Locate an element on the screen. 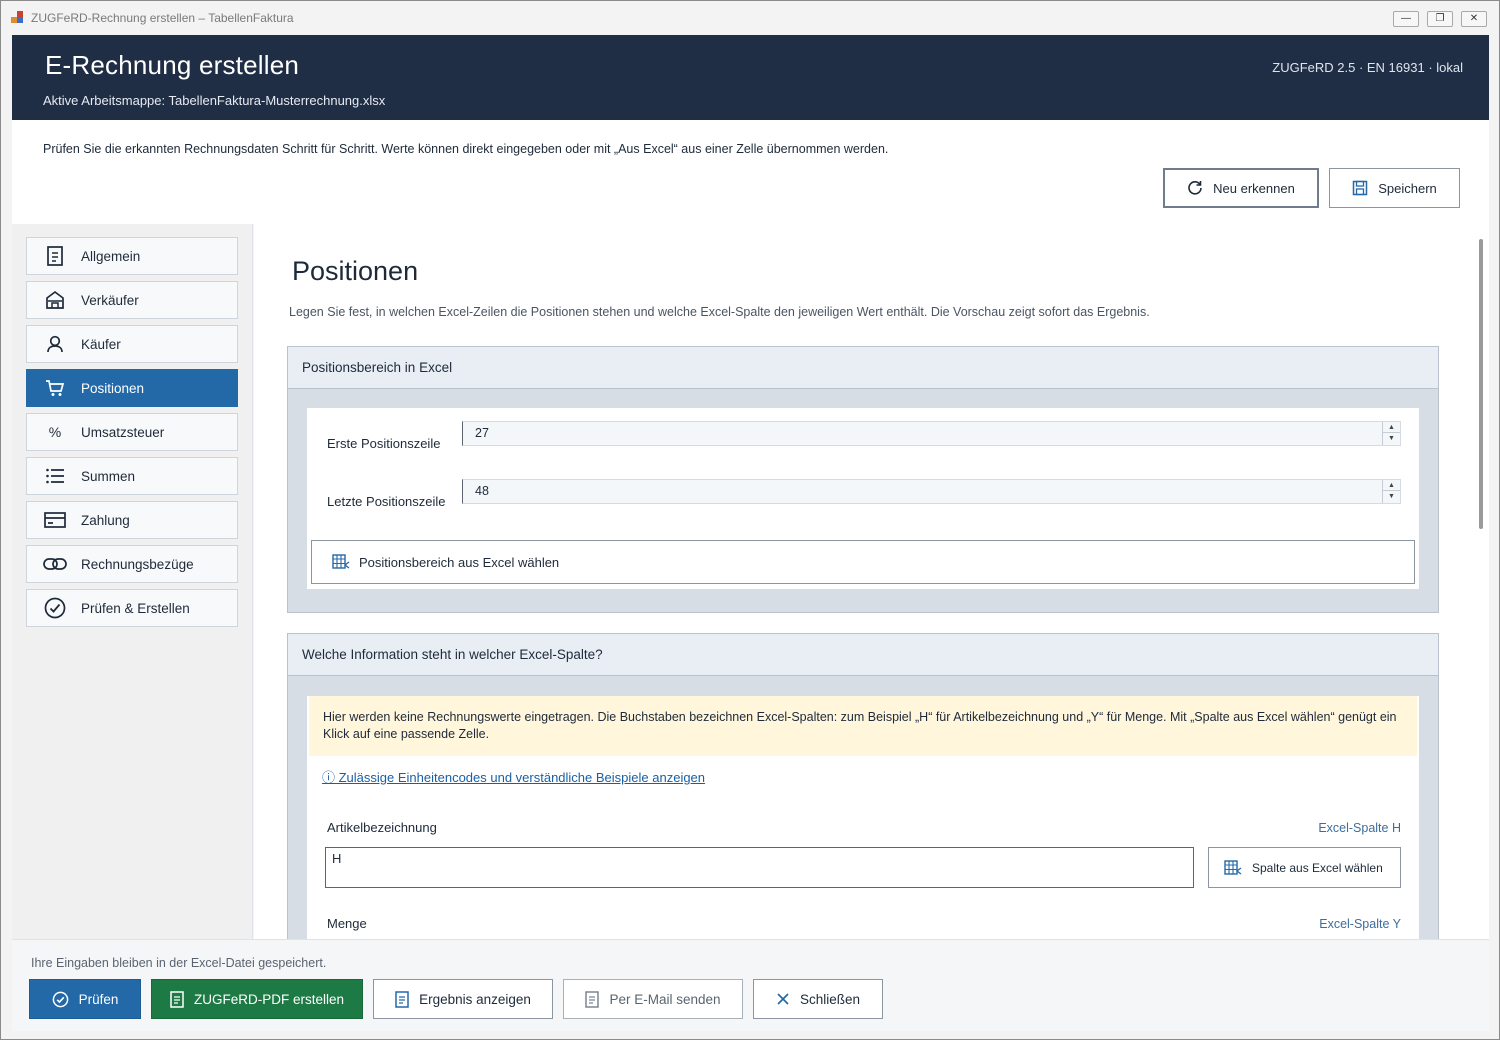  sidebar-item-label: Positionen is located at coordinates (113, 388).